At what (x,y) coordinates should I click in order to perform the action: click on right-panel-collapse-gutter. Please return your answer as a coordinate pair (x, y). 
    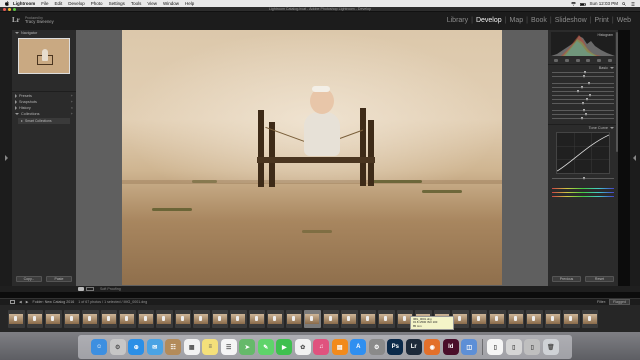
    Looking at the image, I should click on (635, 158).